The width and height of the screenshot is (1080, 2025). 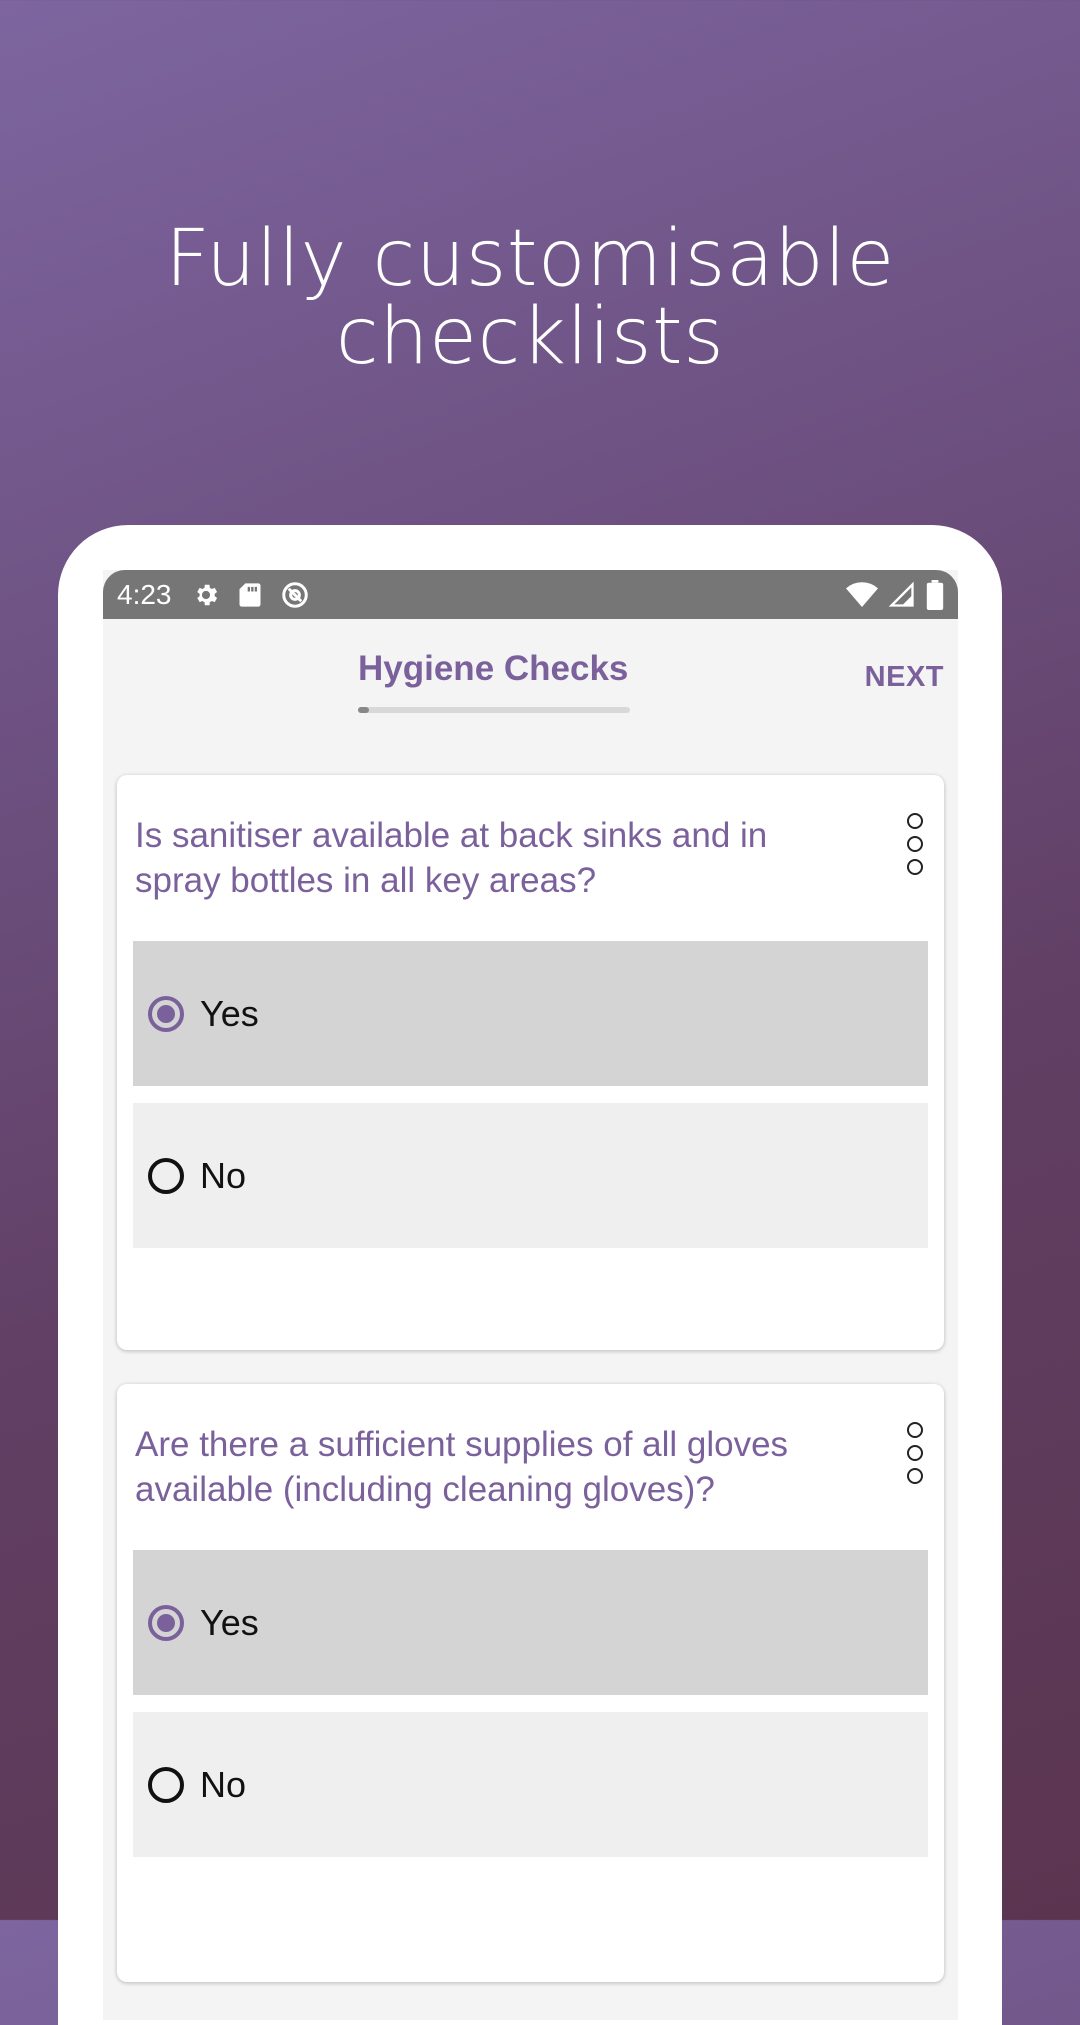 I want to click on status-bar: 4:23, so click(x=530, y=594).